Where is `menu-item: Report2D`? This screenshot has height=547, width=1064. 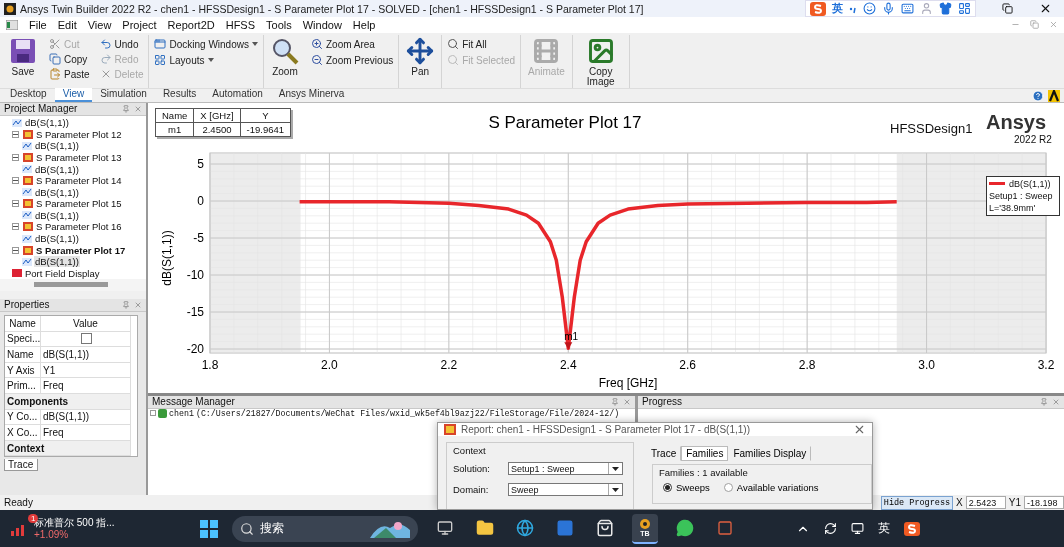 menu-item: Report2D is located at coordinates (191, 25).